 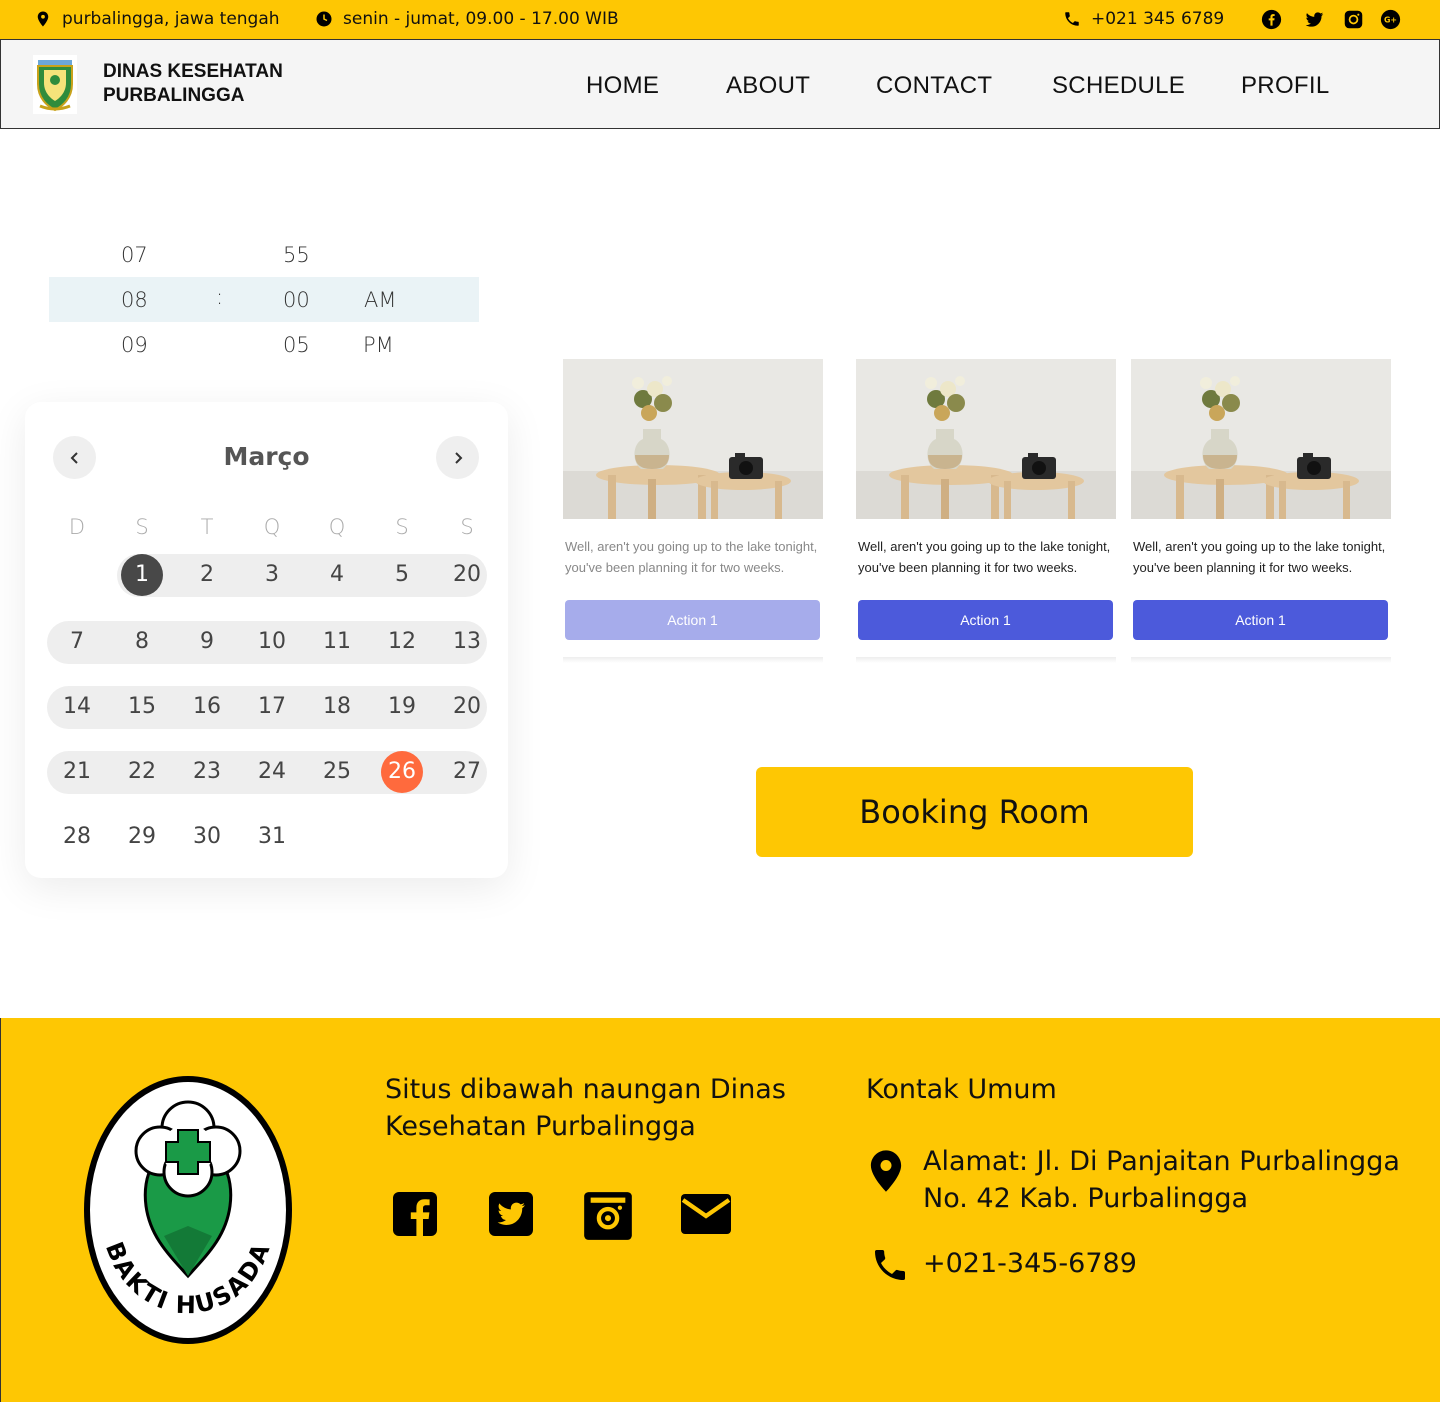 I want to click on calendar-day: 24, so click(x=272, y=772).